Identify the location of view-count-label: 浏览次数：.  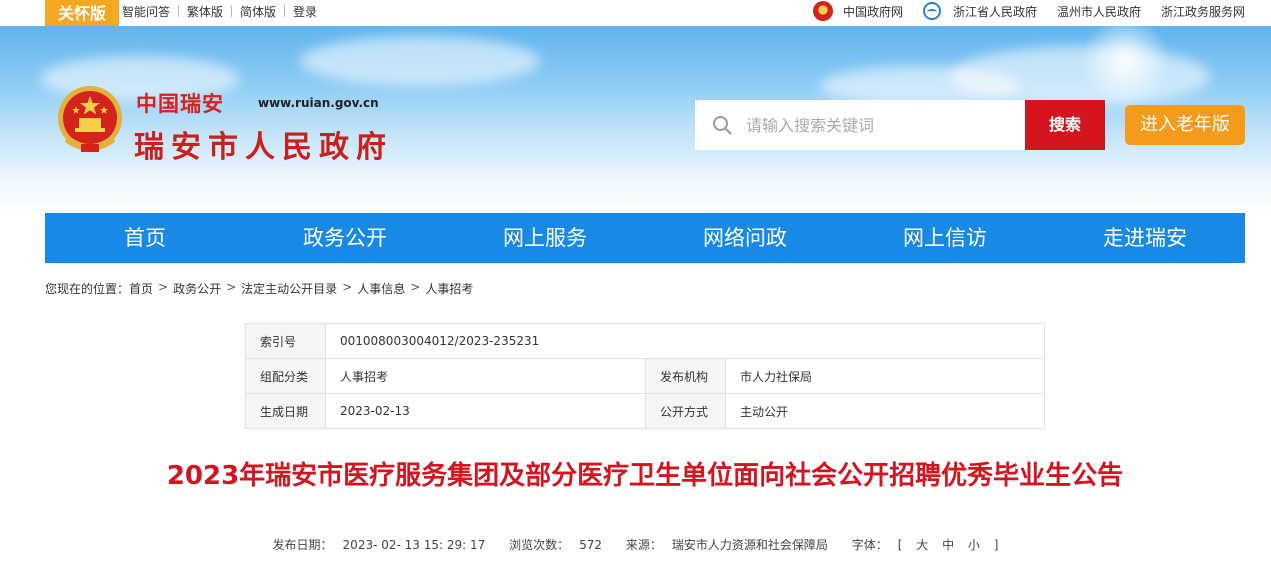
(539, 545).